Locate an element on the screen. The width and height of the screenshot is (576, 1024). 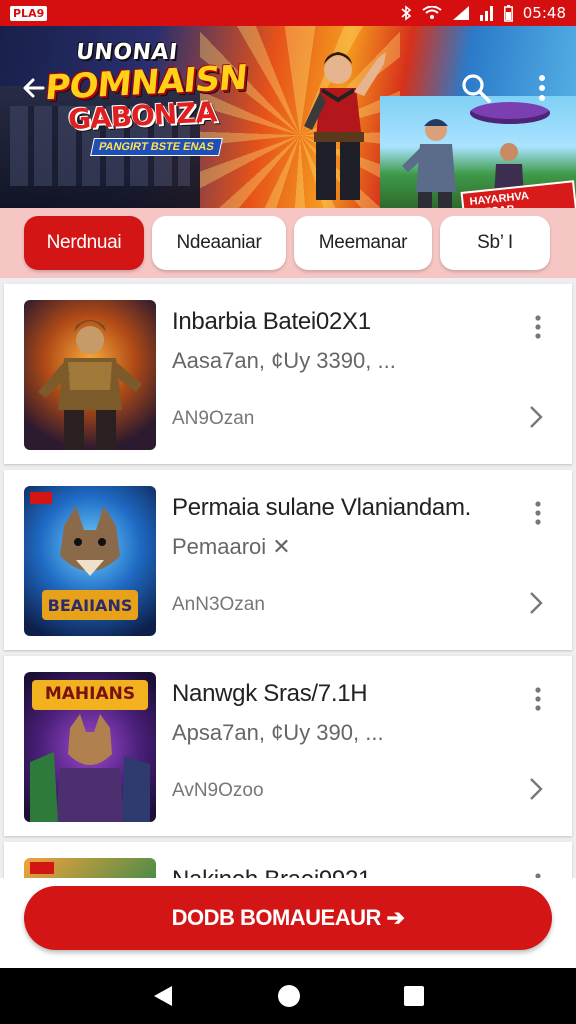
item-subtitle: Pemaaroi ✕ is located at coordinates (231, 546).